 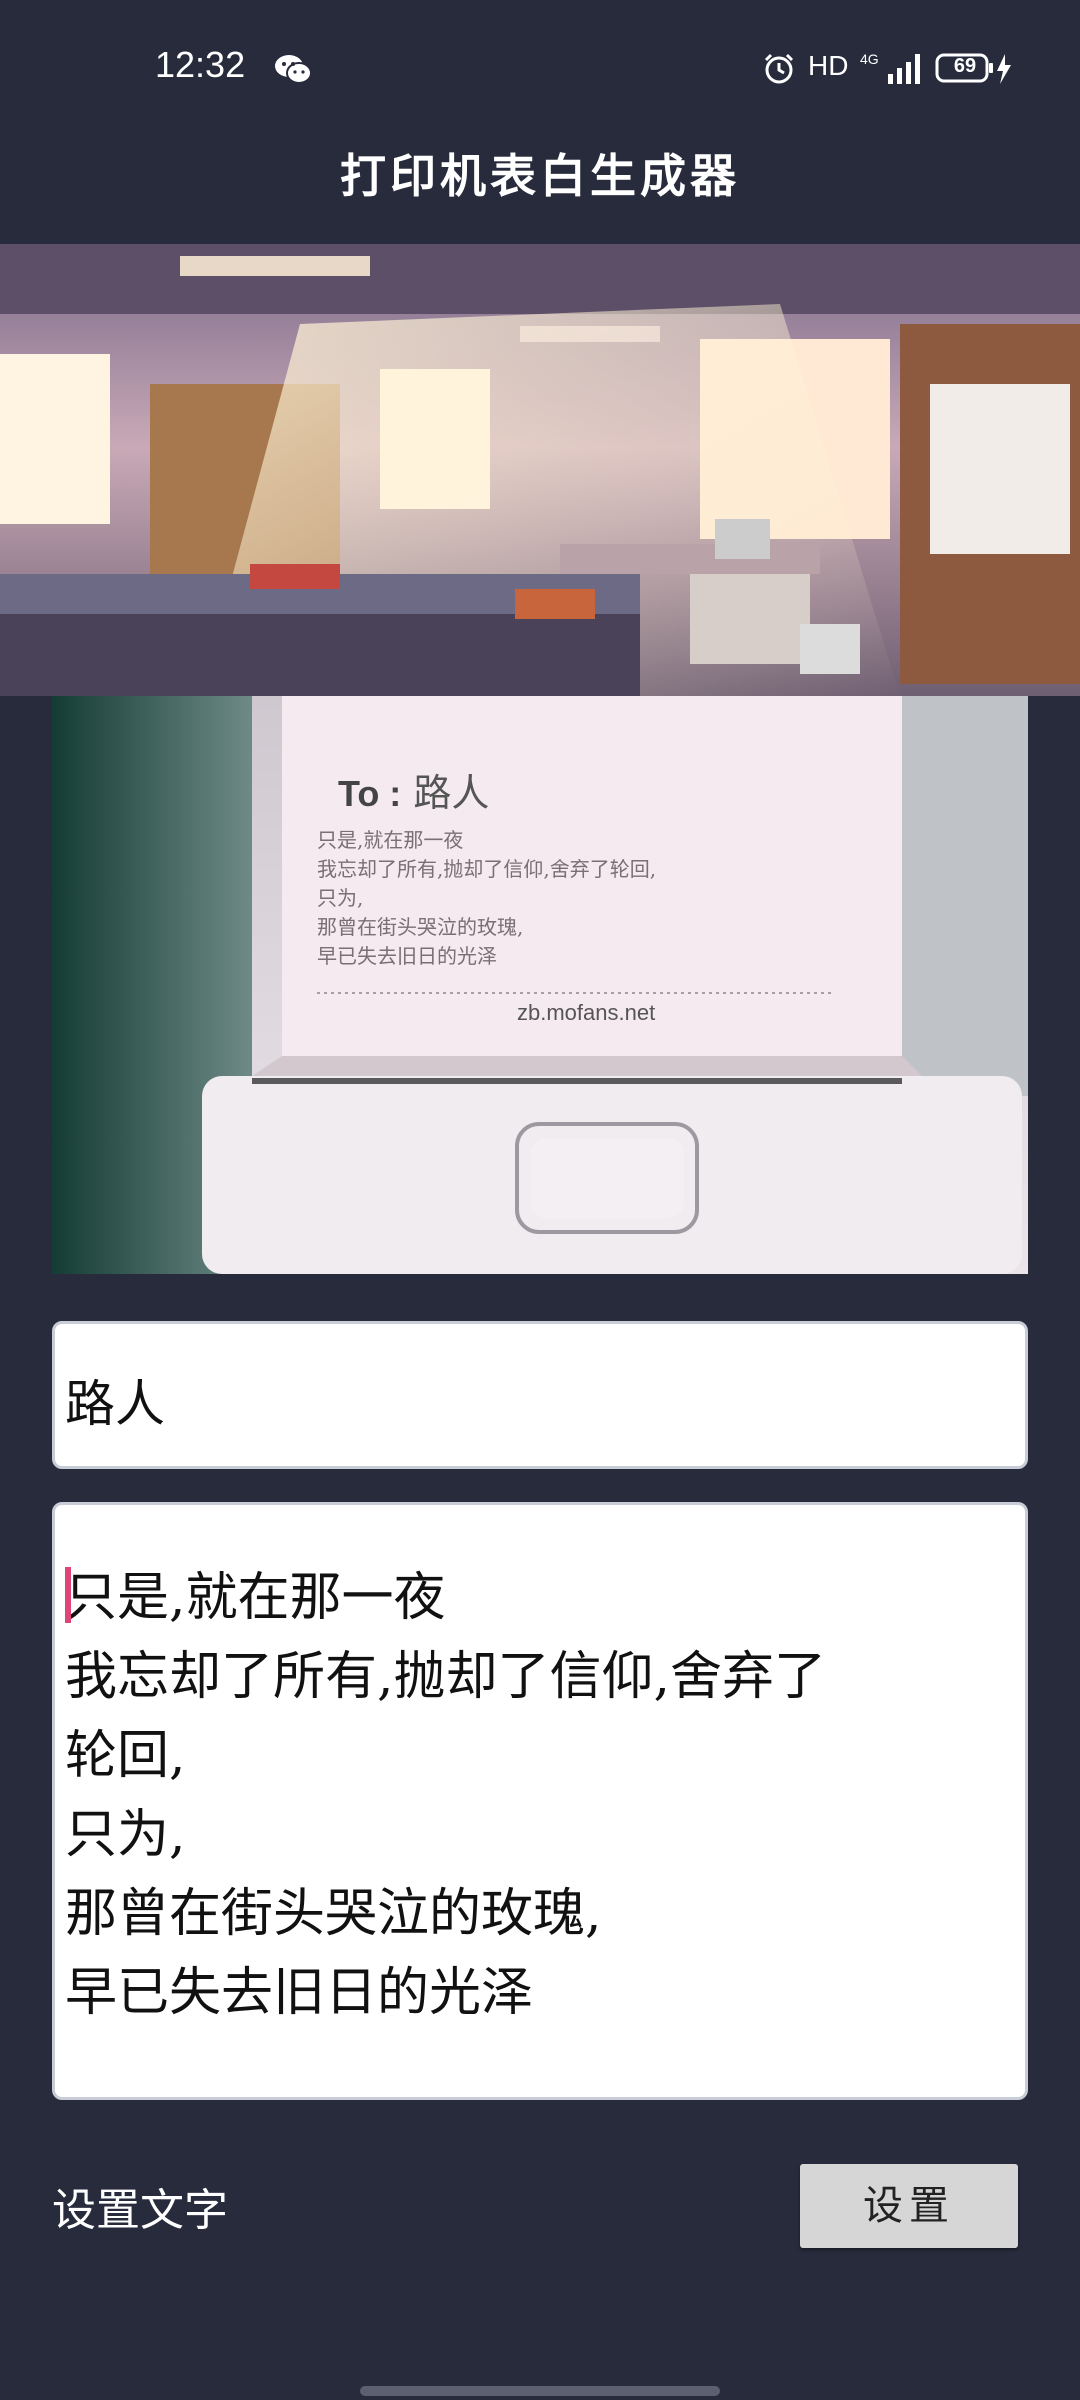 I want to click on message-line: 那曾在街头哭泣的玫瑰,, so click(x=333, y=1914).